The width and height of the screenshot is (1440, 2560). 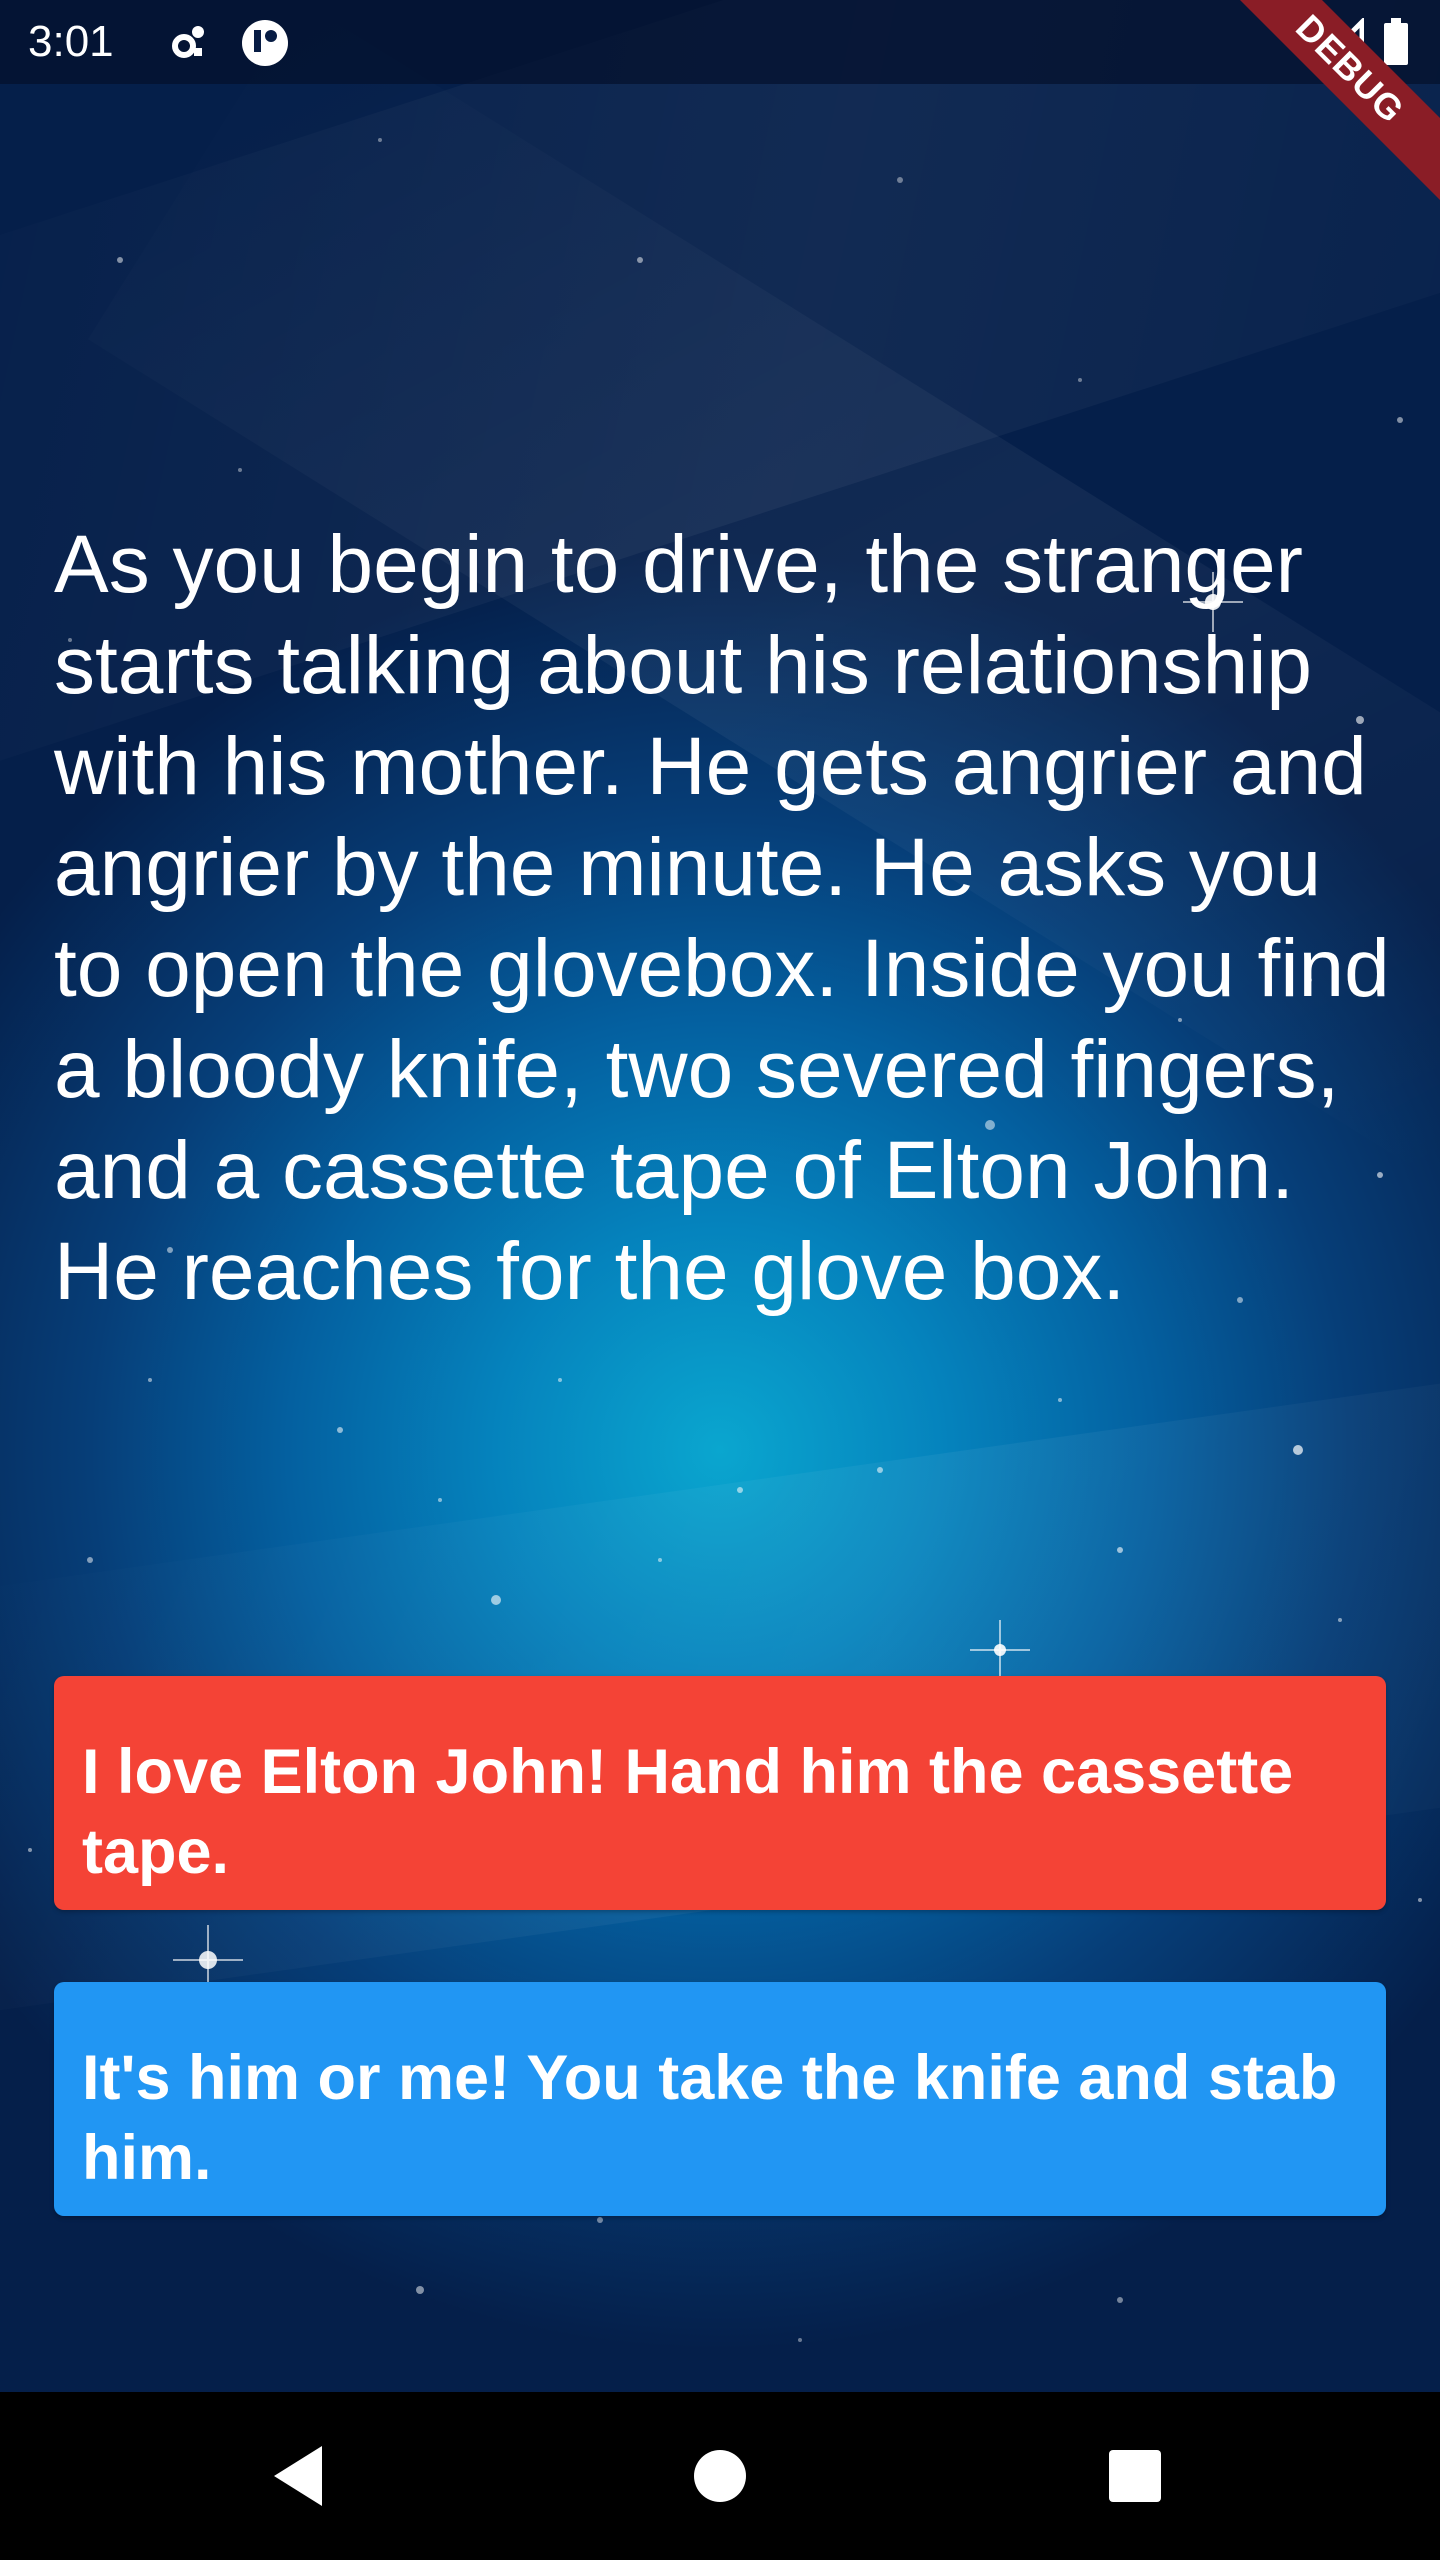 What do you see at coordinates (300, 2476) in the screenshot?
I see `back-icon` at bounding box center [300, 2476].